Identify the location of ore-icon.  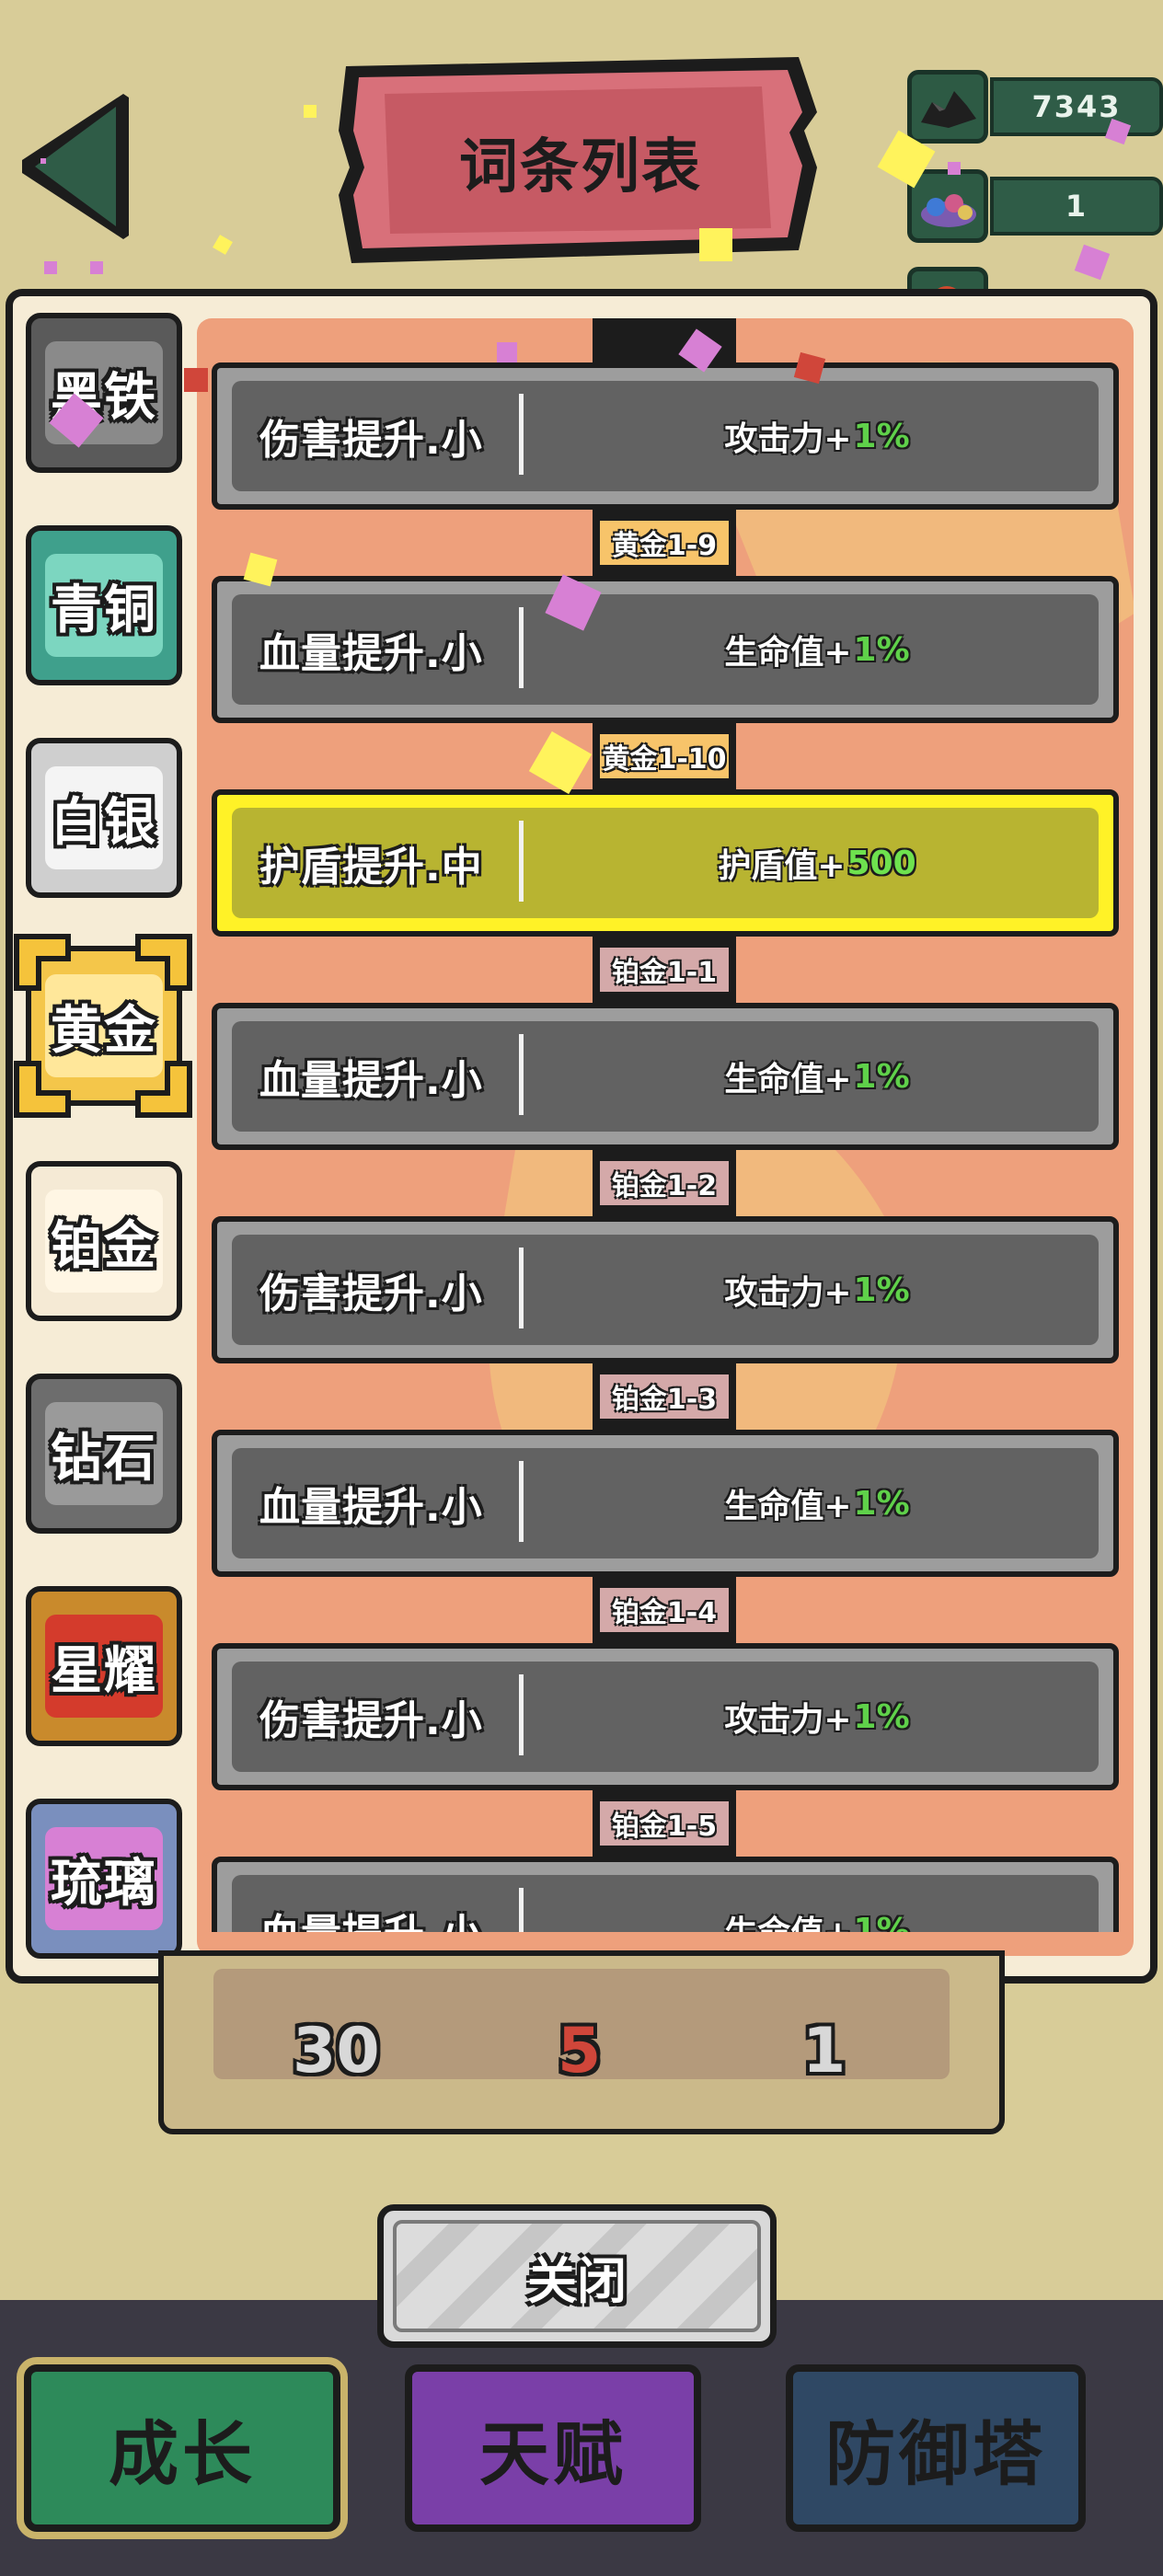
(948, 107).